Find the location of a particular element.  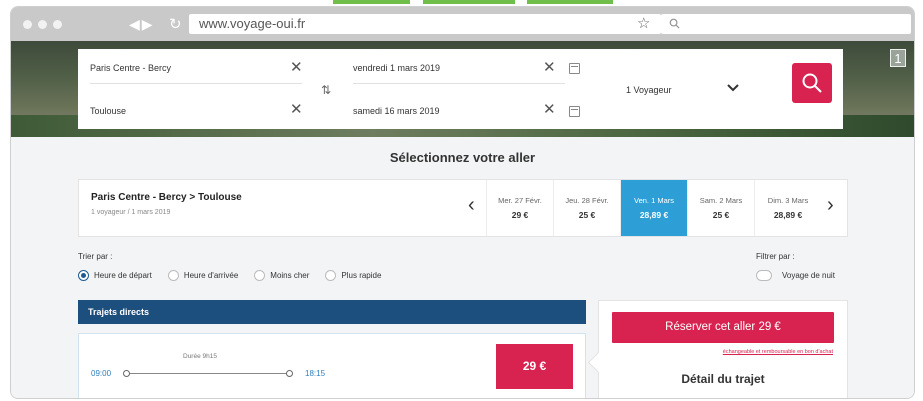

clear-destination-icon: ✕ is located at coordinates (296, 109).